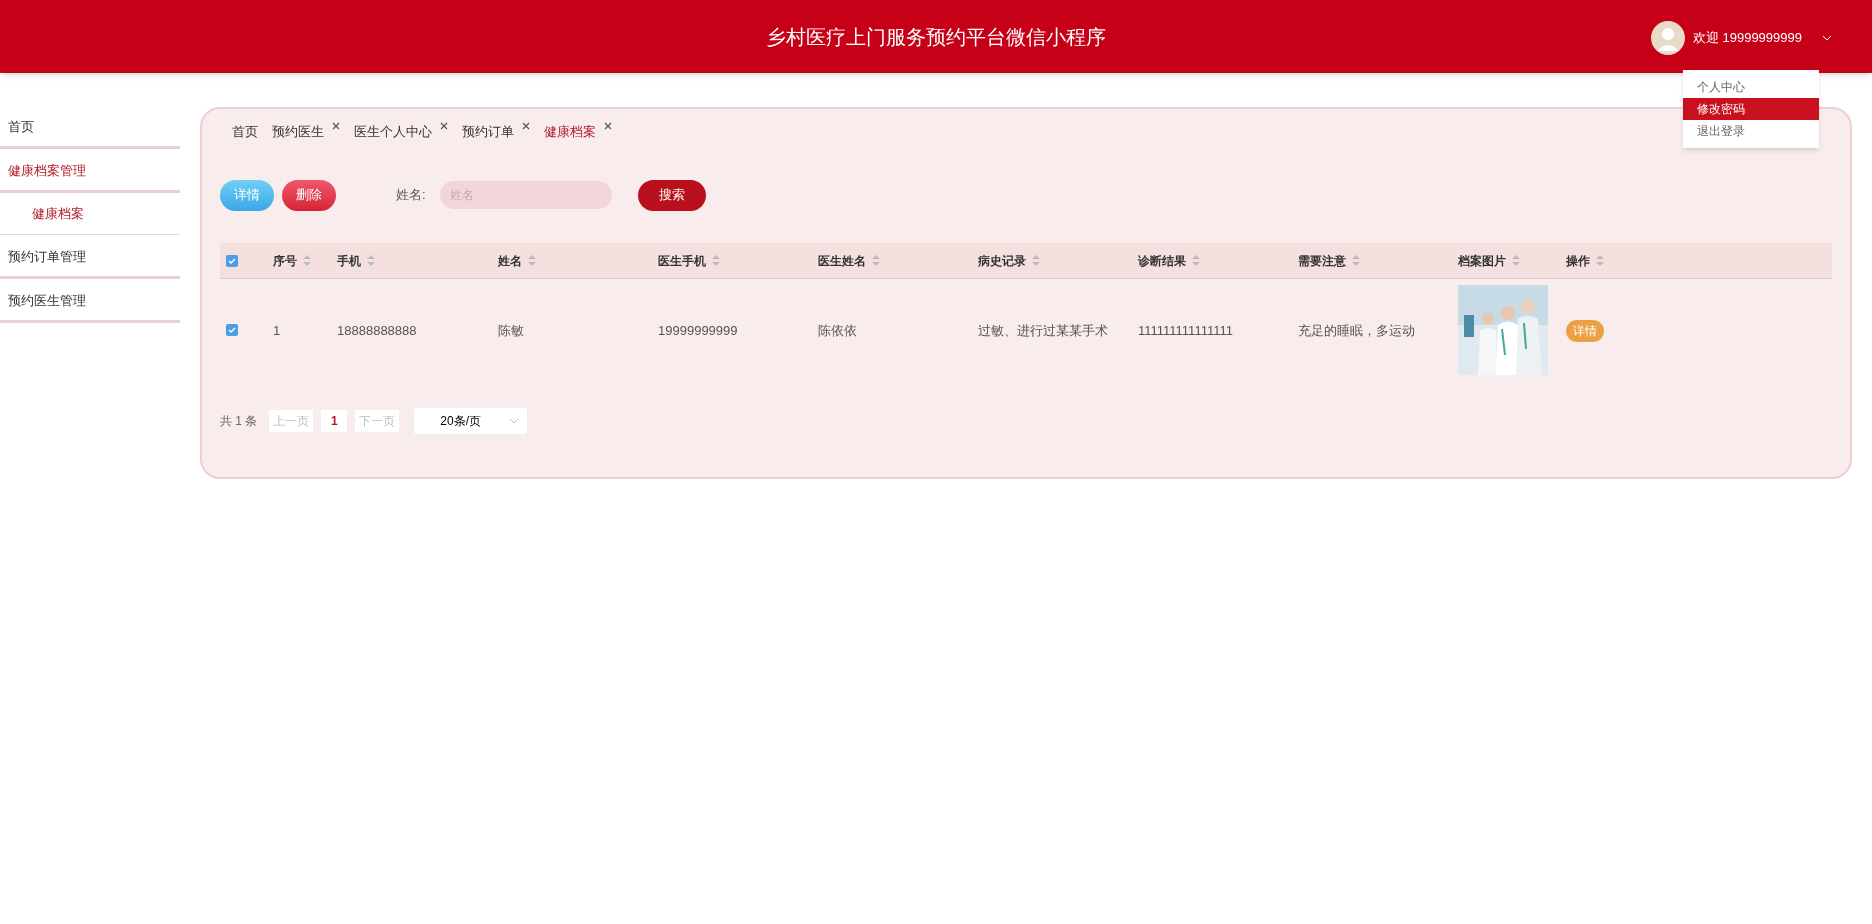 Image resolution: width=1872 pixels, height=924 pixels. I want to click on avatar-icon, so click(1667, 38).